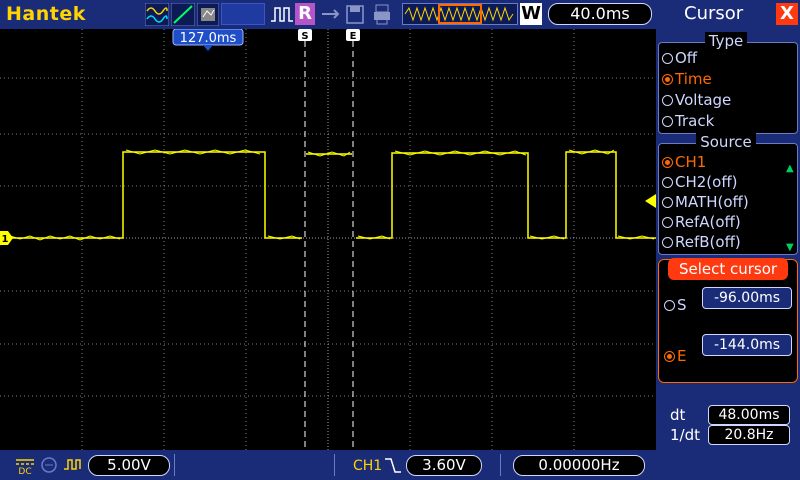  Describe the element at coordinates (678, 415) in the screenshot. I see `dt-label: dt` at that location.